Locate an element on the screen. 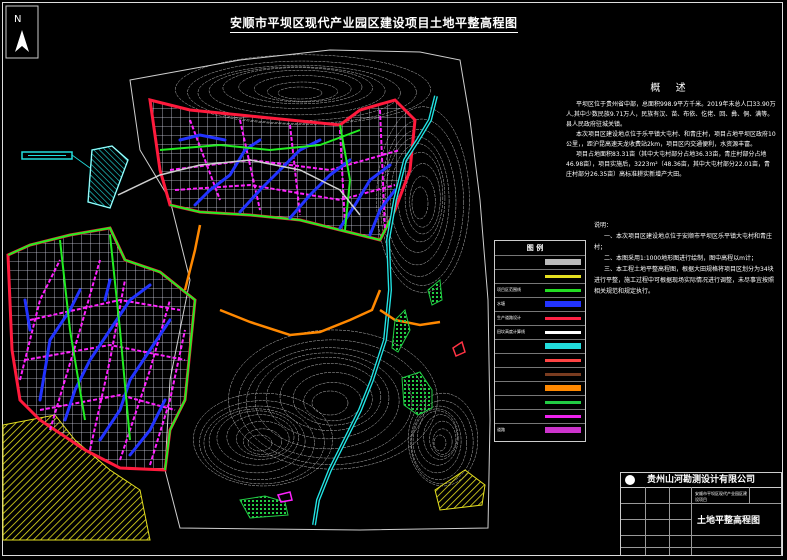  drawing-name: 土地平整高程图 is located at coordinates (729, 521).